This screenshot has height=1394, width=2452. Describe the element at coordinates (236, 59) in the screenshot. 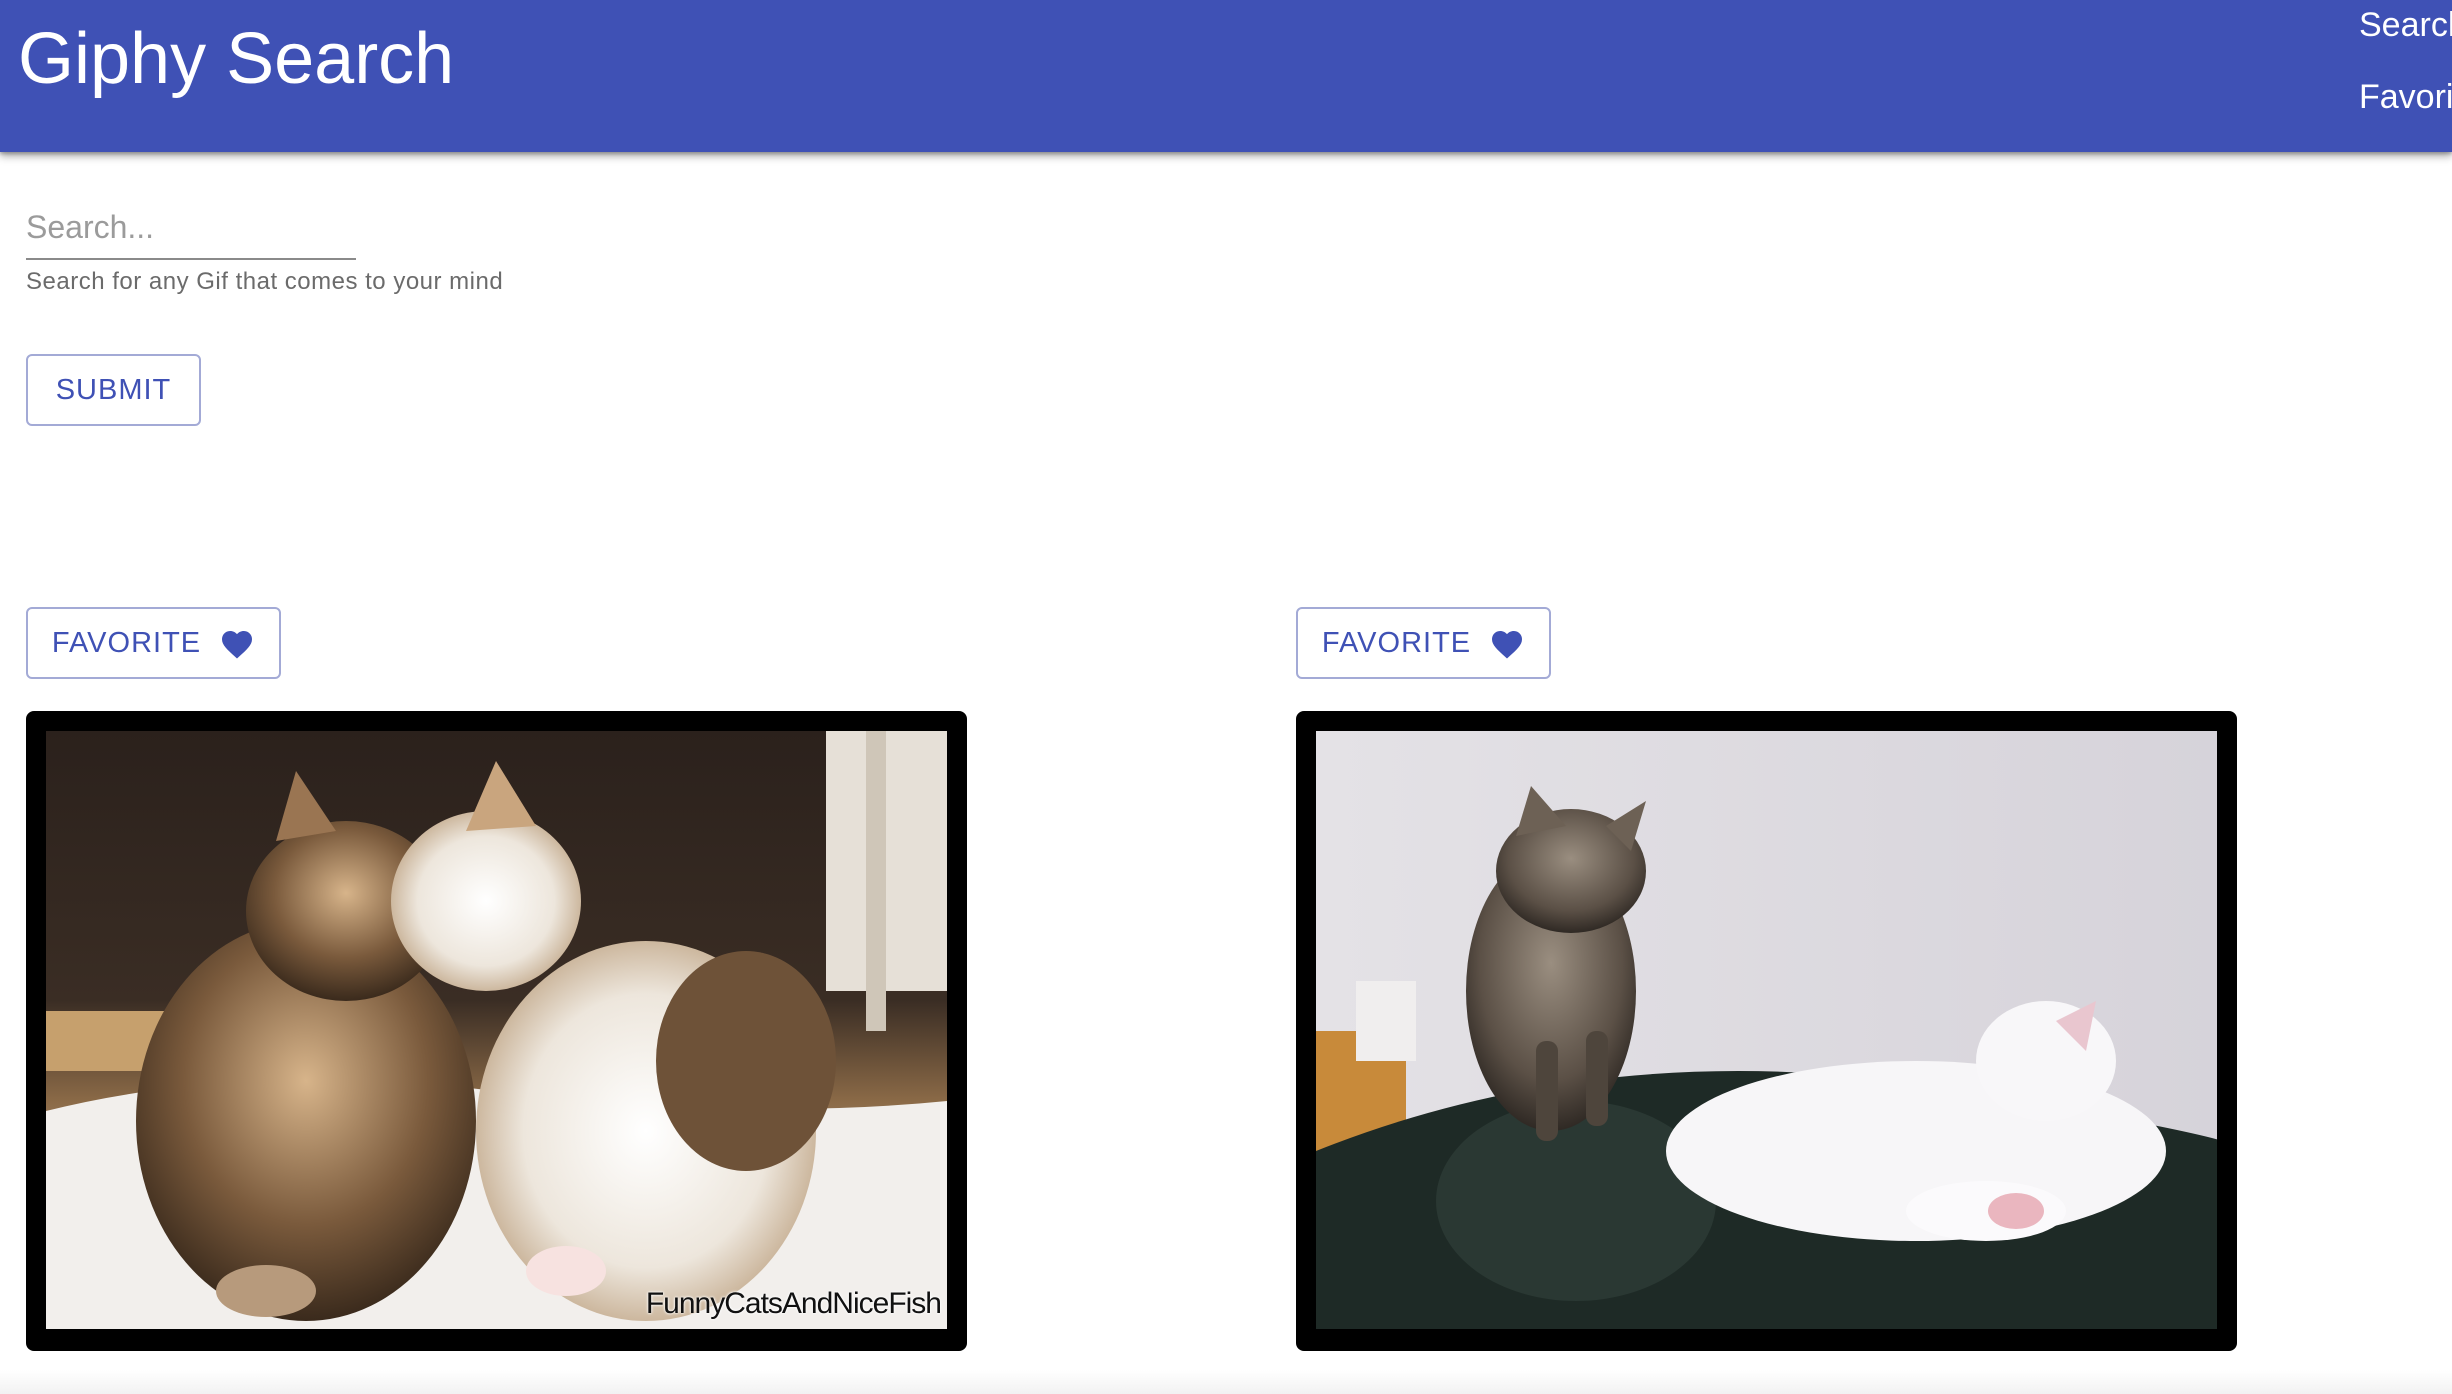

I see `app-title: Giphy Search` at that location.